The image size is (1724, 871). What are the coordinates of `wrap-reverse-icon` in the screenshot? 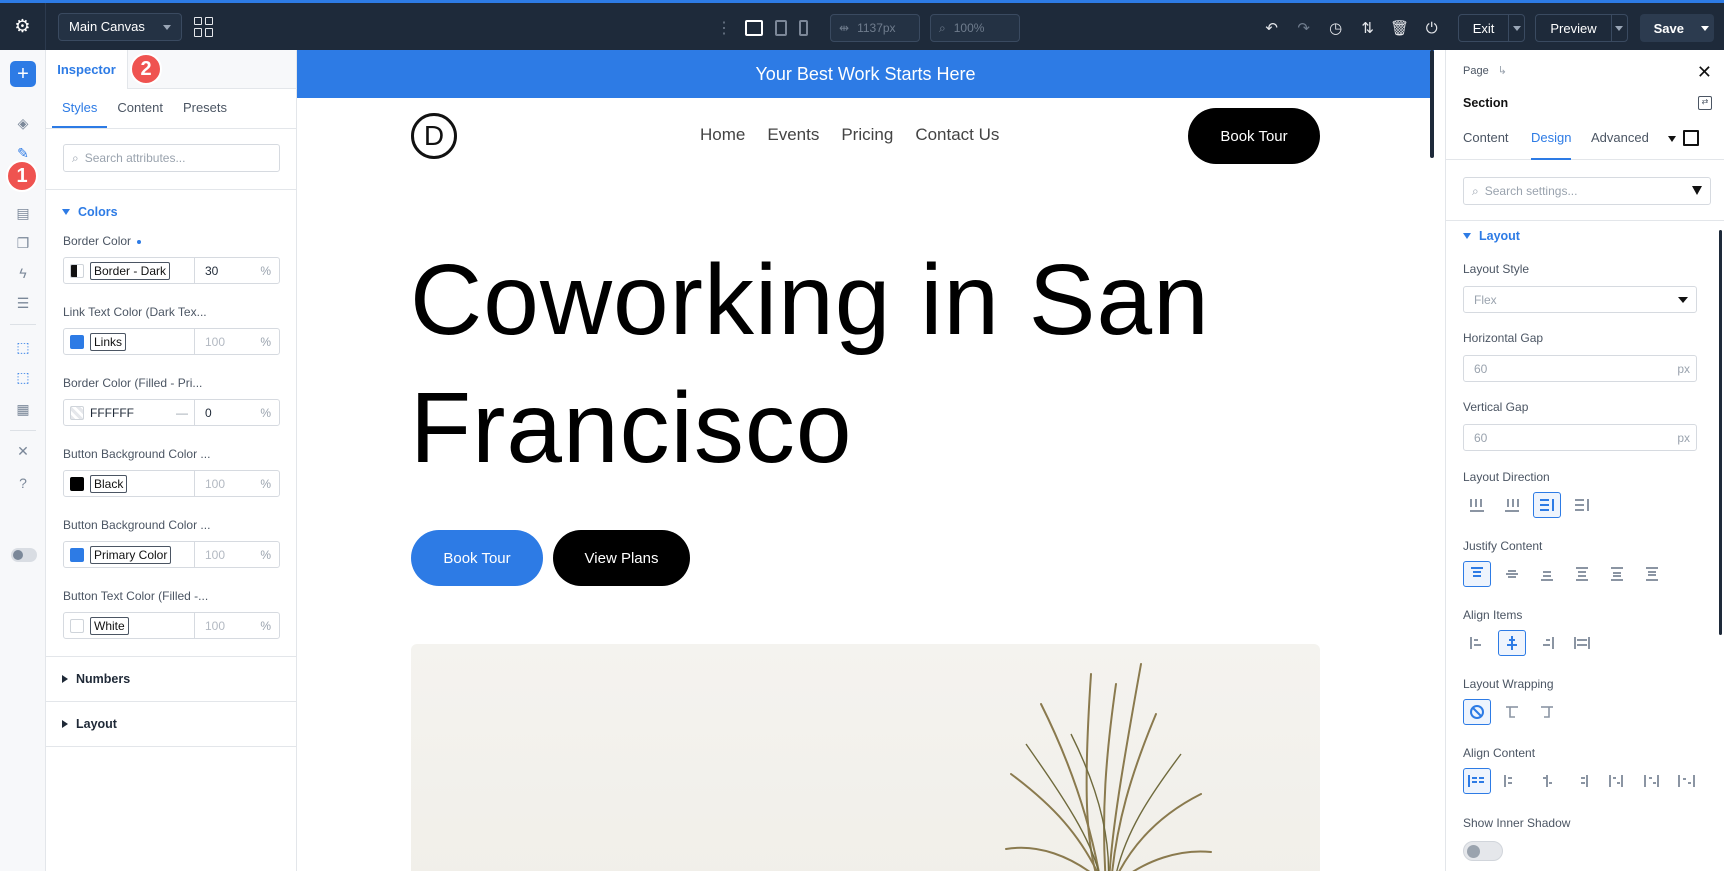 It's located at (1547, 712).